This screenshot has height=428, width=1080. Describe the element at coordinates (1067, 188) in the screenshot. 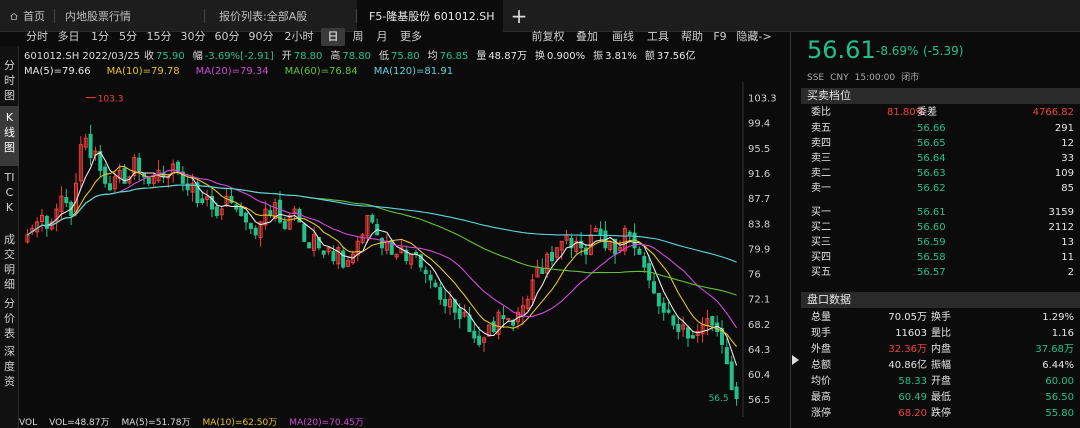

I see `asks-volume: 85` at that location.